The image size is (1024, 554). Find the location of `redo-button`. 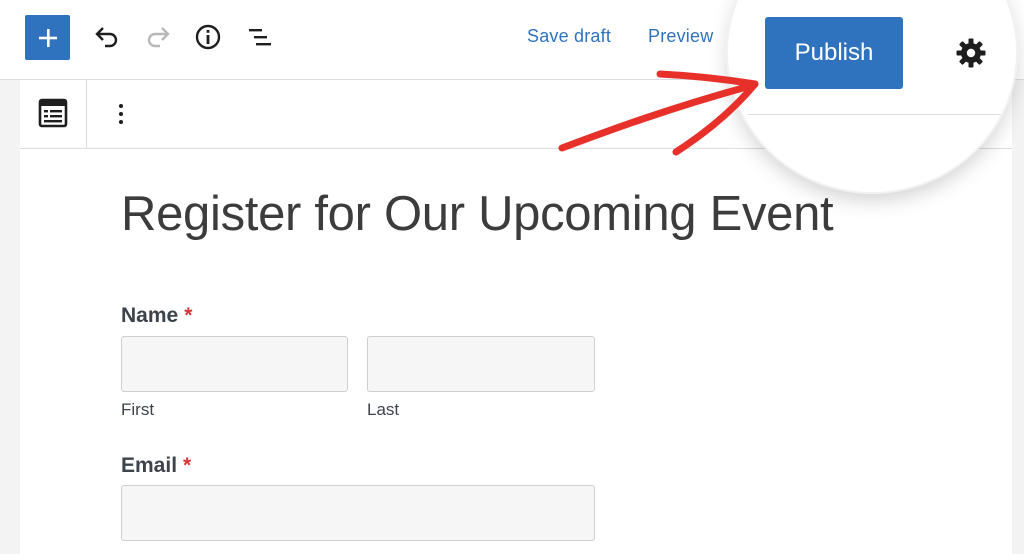

redo-button is located at coordinates (158, 37).